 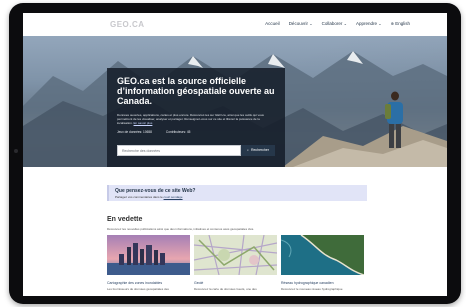 What do you see at coordinates (366, 23) in the screenshot?
I see `nav-label: Apprendre` at bounding box center [366, 23].